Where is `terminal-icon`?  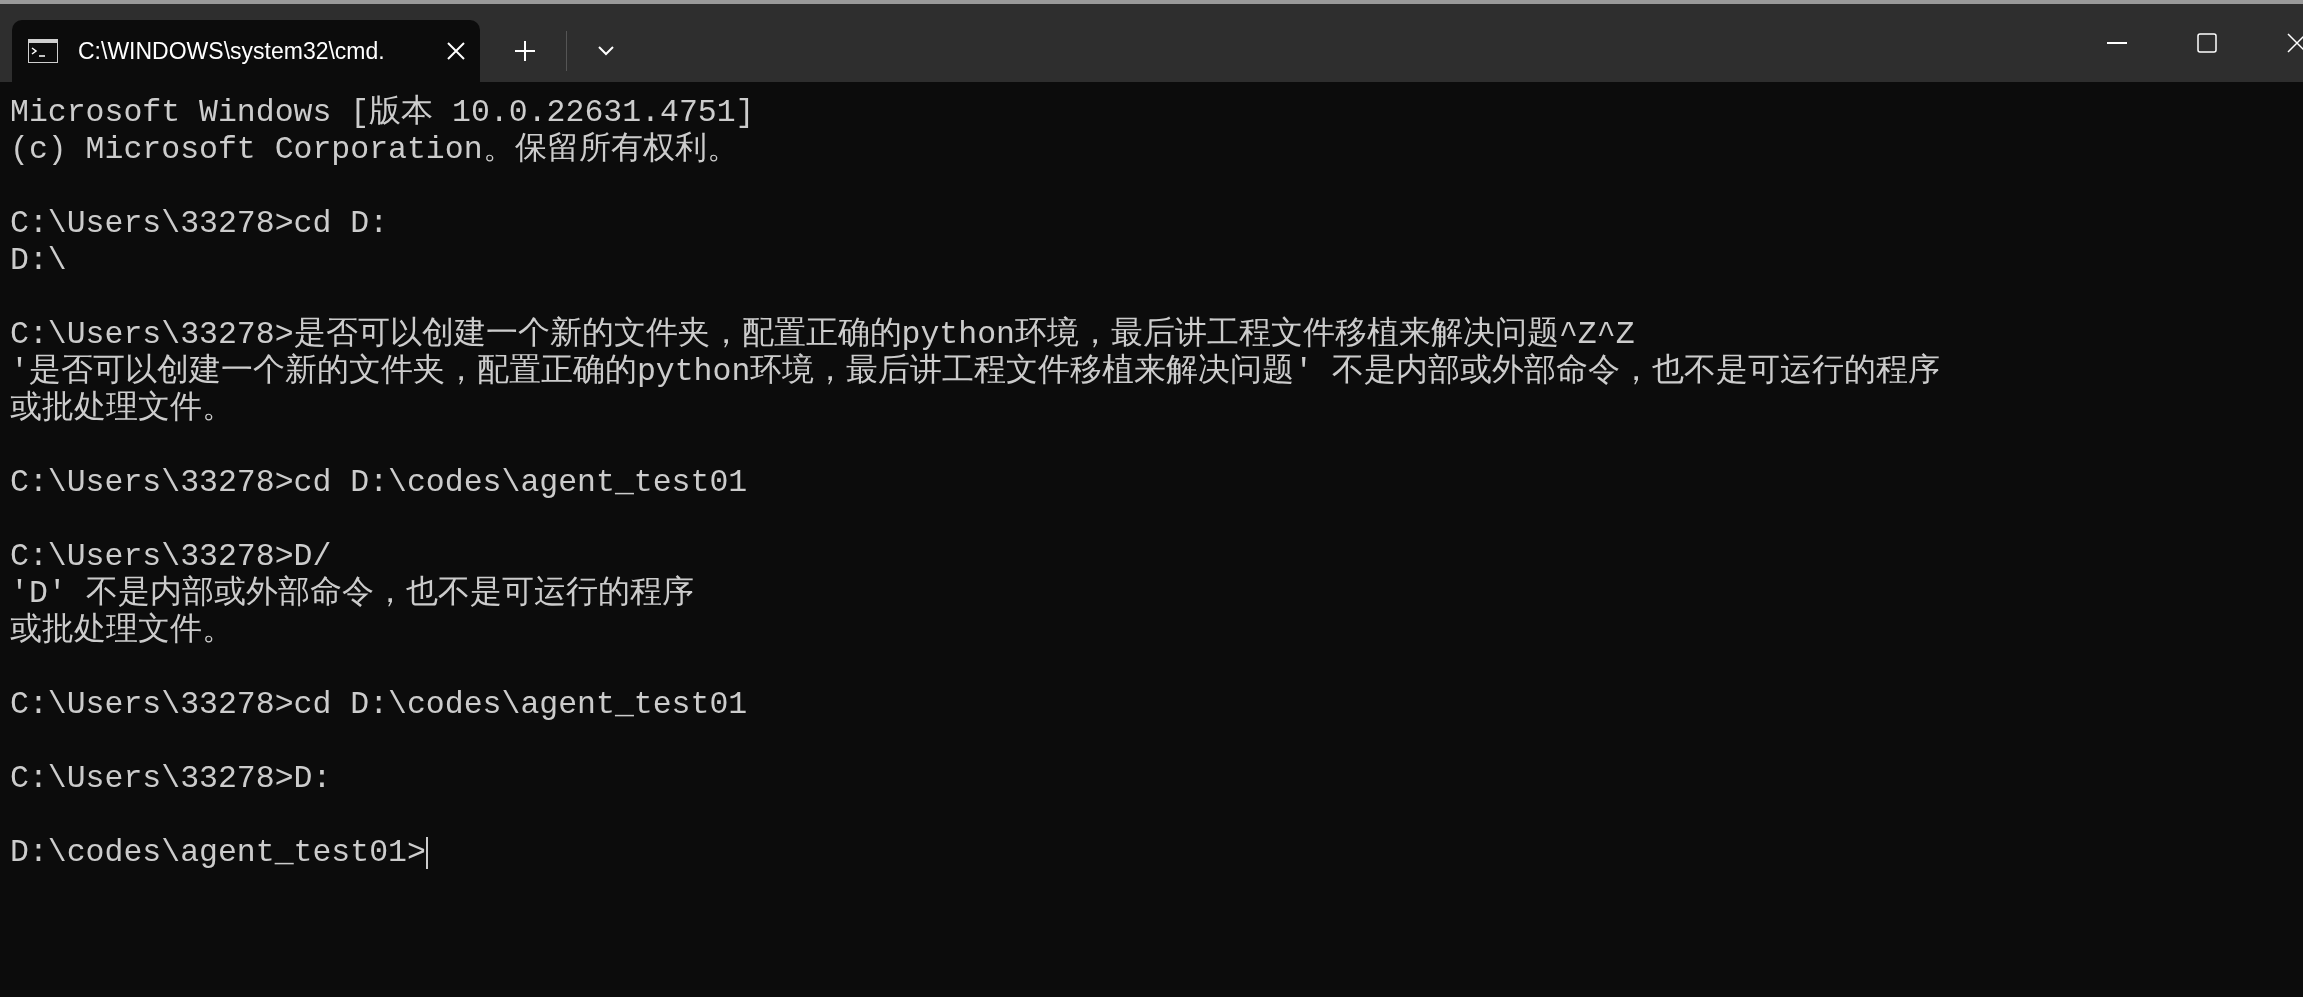
terminal-icon is located at coordinates (43, 51).